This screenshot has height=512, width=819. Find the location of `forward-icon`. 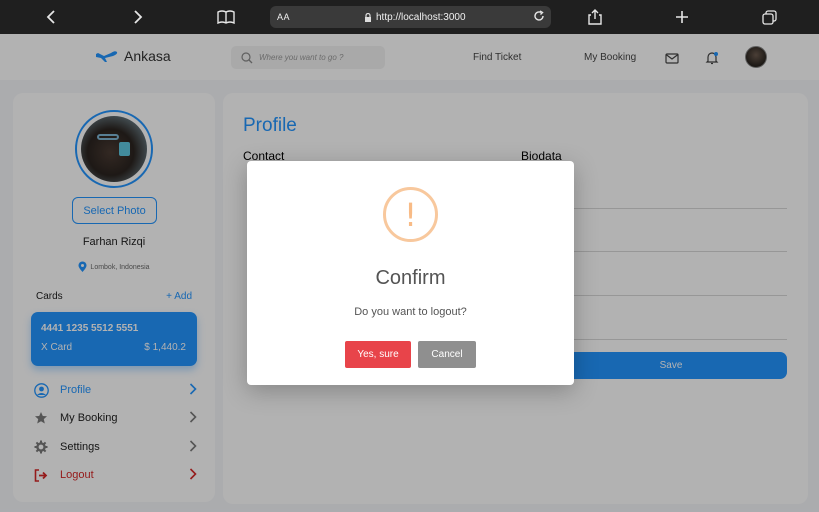

forward-icon is located at coordinates (138, 17).